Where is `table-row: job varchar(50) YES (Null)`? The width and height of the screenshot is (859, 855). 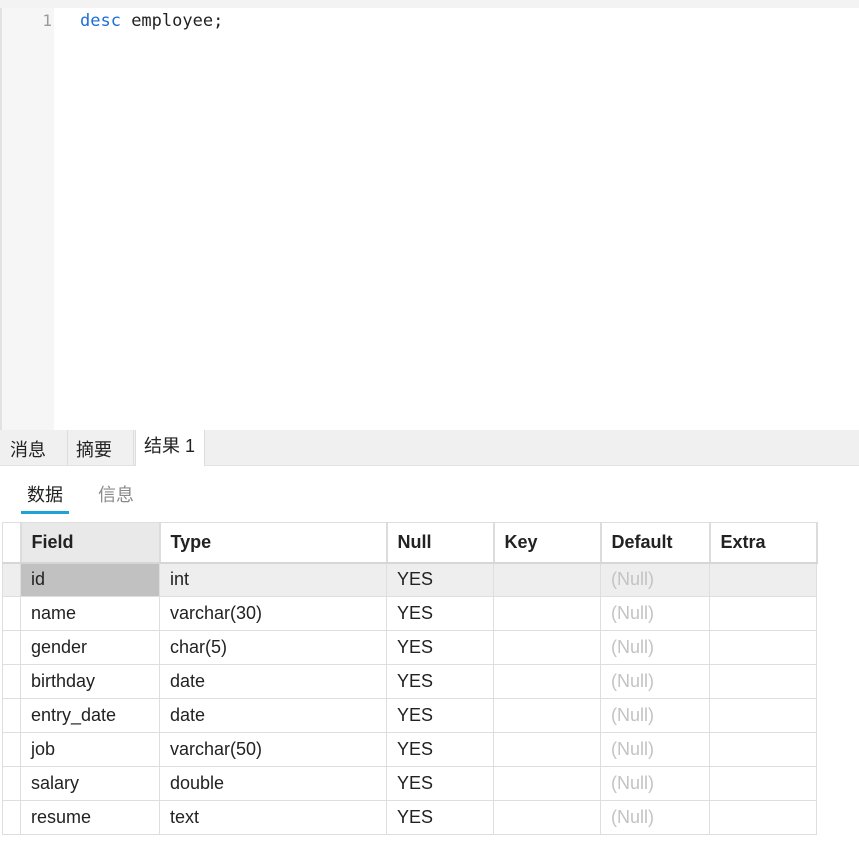
table-row: job varchar(50) YES (Null) is located at coordinates (409, 749).